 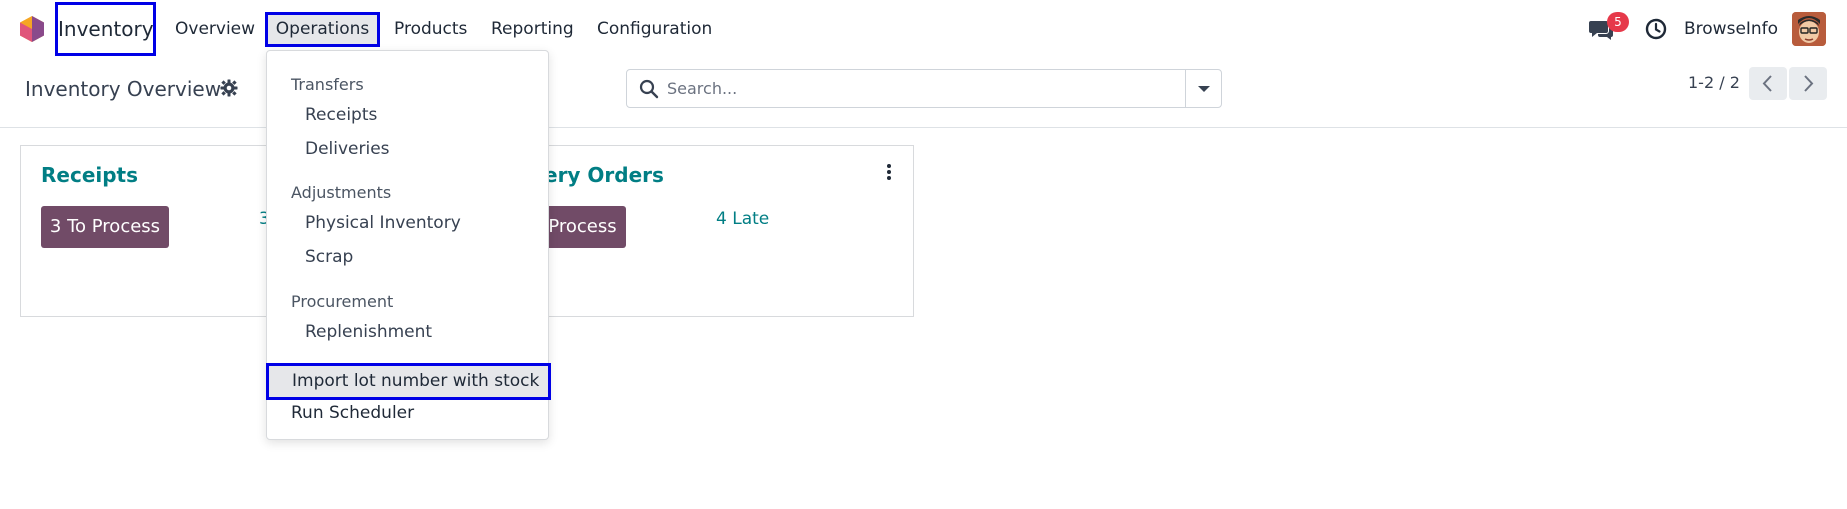 I want to click on chat-count-badge: 5, so click(x=1618, y=22).